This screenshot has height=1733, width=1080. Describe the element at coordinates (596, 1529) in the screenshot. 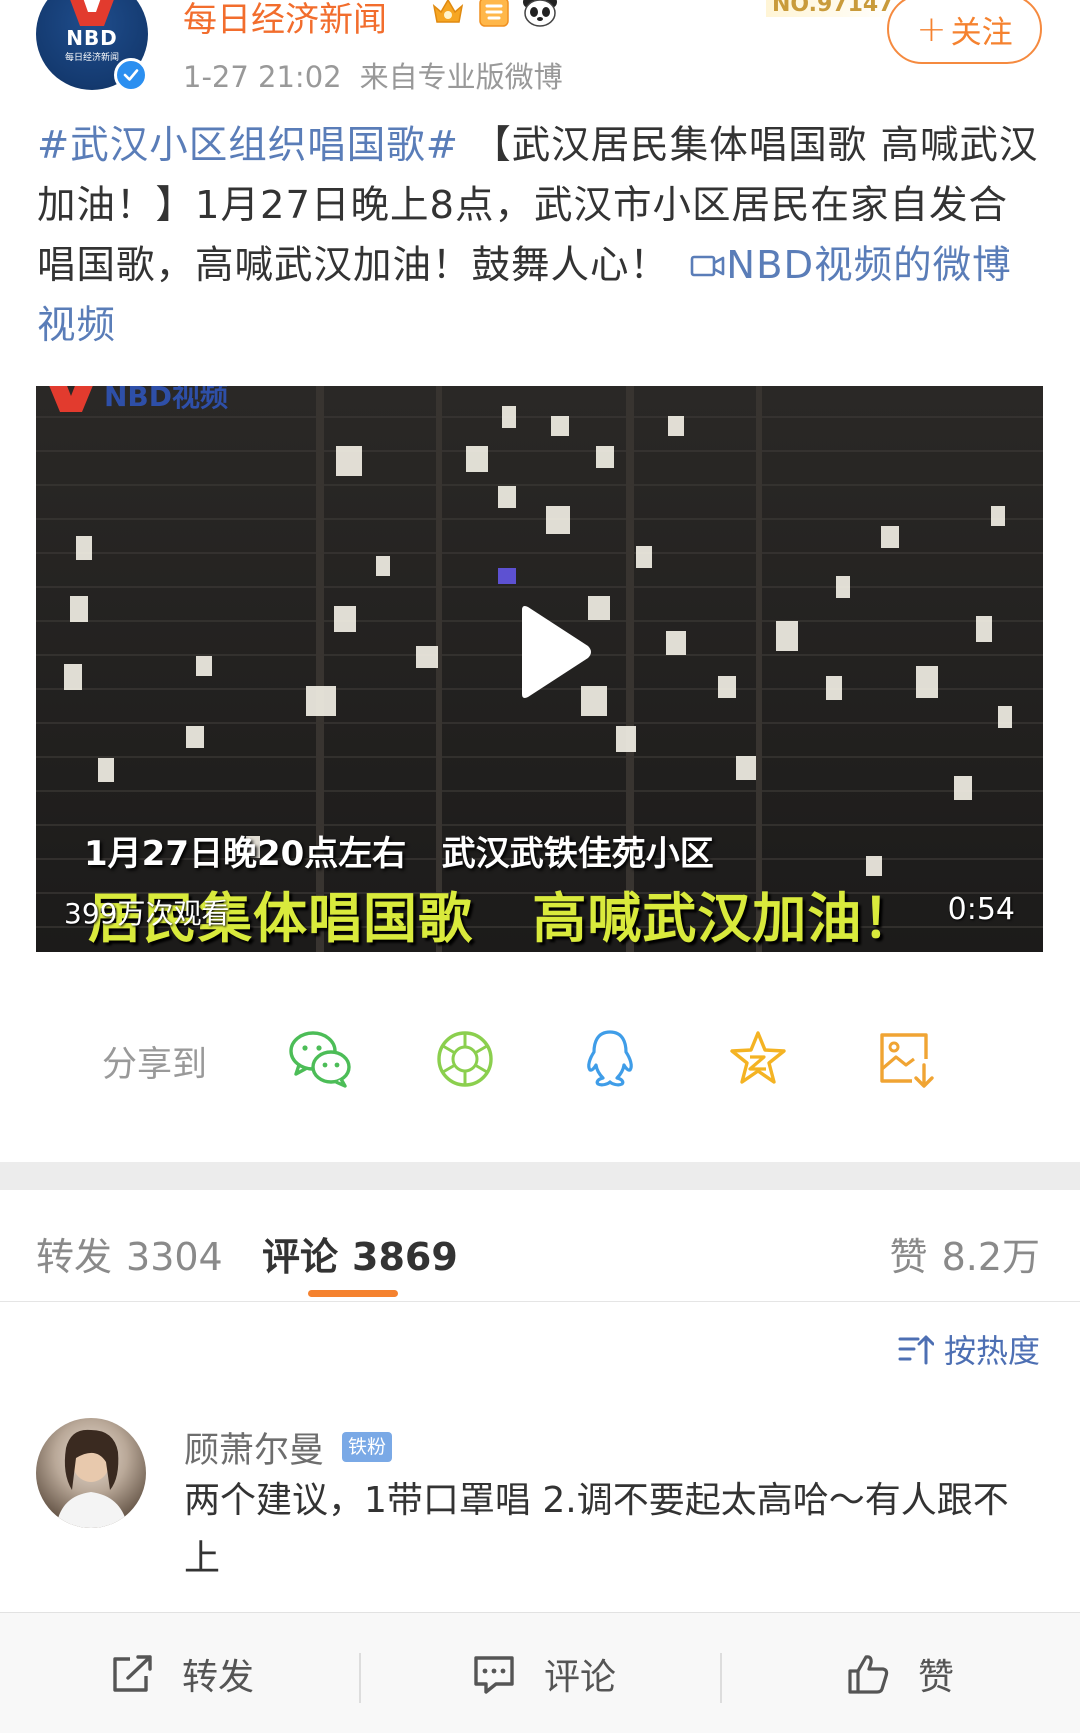

I see `comment-text: 两个建议，1带口罩唱 2.调不要起太高哈～有人跟不上` at that location.